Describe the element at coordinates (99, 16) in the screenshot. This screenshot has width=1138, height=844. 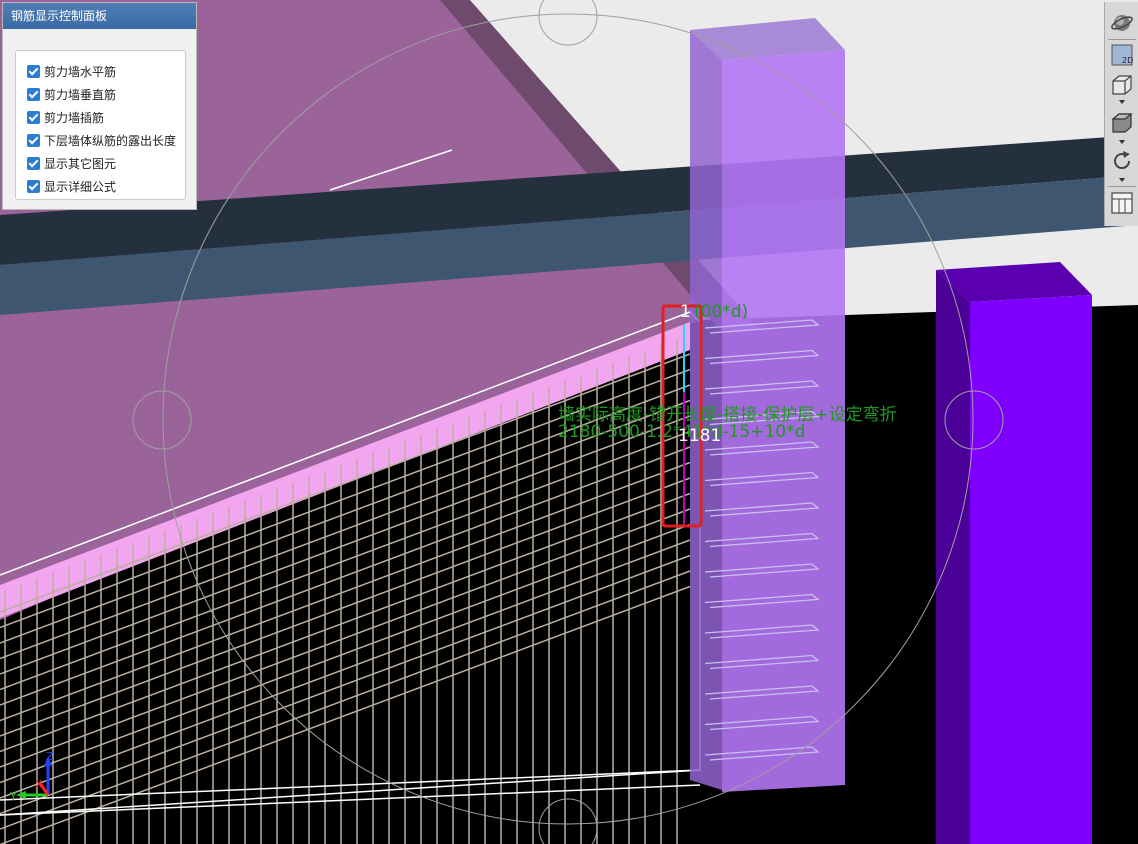
I see `panel-title: 钢筋显示控制面板` at that location.